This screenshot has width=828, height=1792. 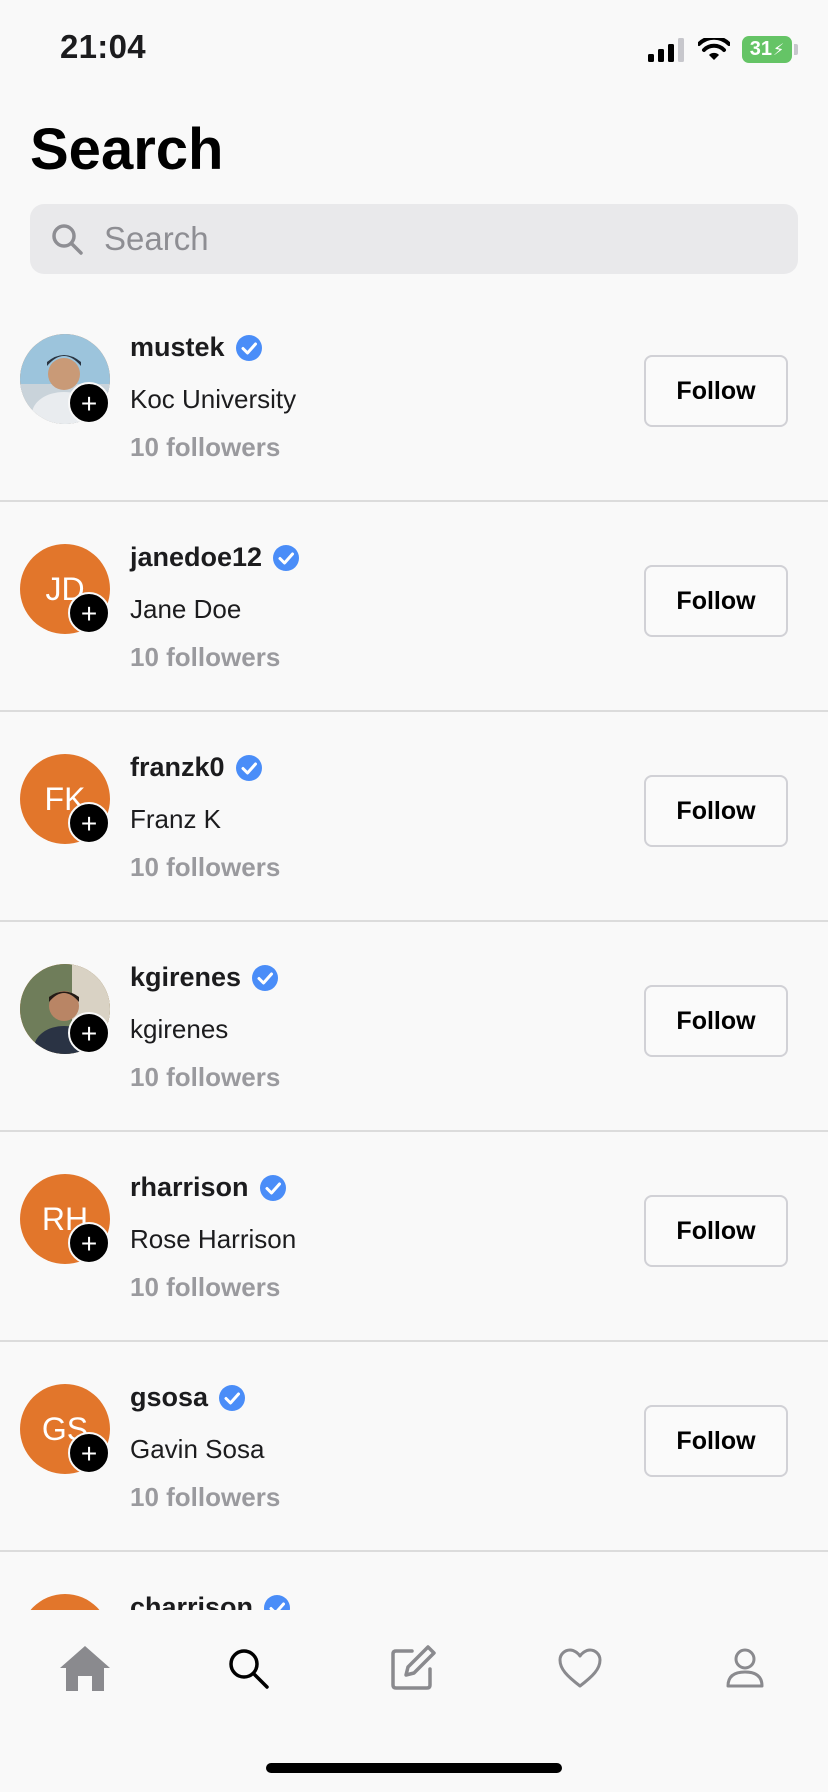 I want to click on username: franzk0, so click(x=177, y=767).